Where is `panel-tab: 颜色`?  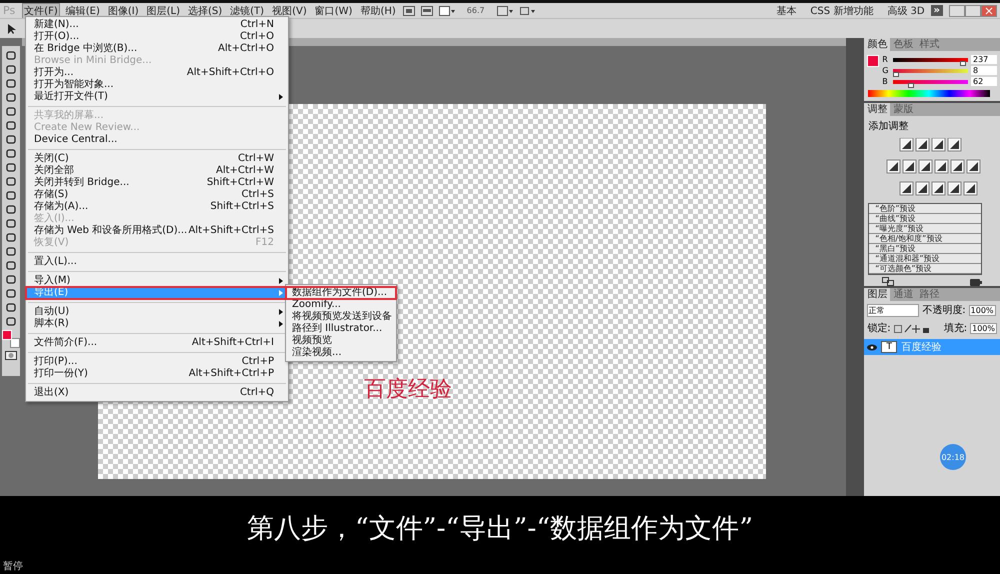
panel-tab: 颜色 is located at coordinates (877, 44).